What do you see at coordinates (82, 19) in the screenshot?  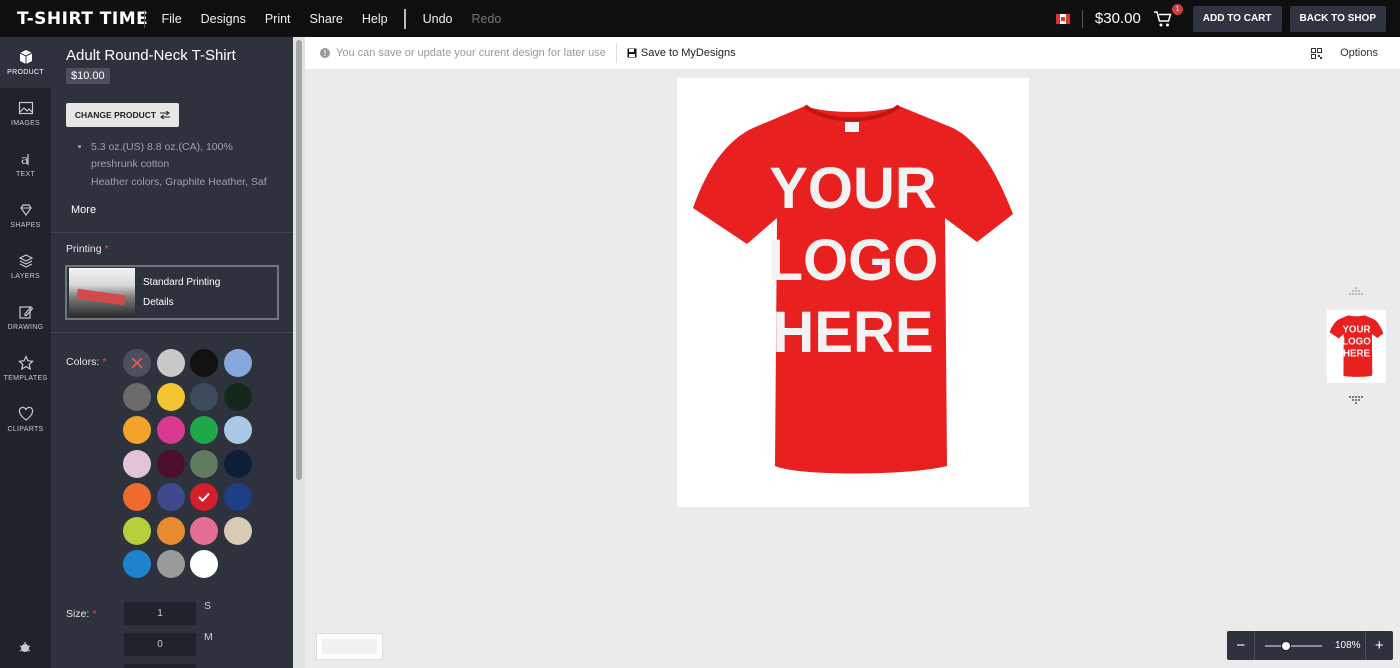 I see `brand-logo: T-SHIRT TIME` at bounding box center [82, 19].